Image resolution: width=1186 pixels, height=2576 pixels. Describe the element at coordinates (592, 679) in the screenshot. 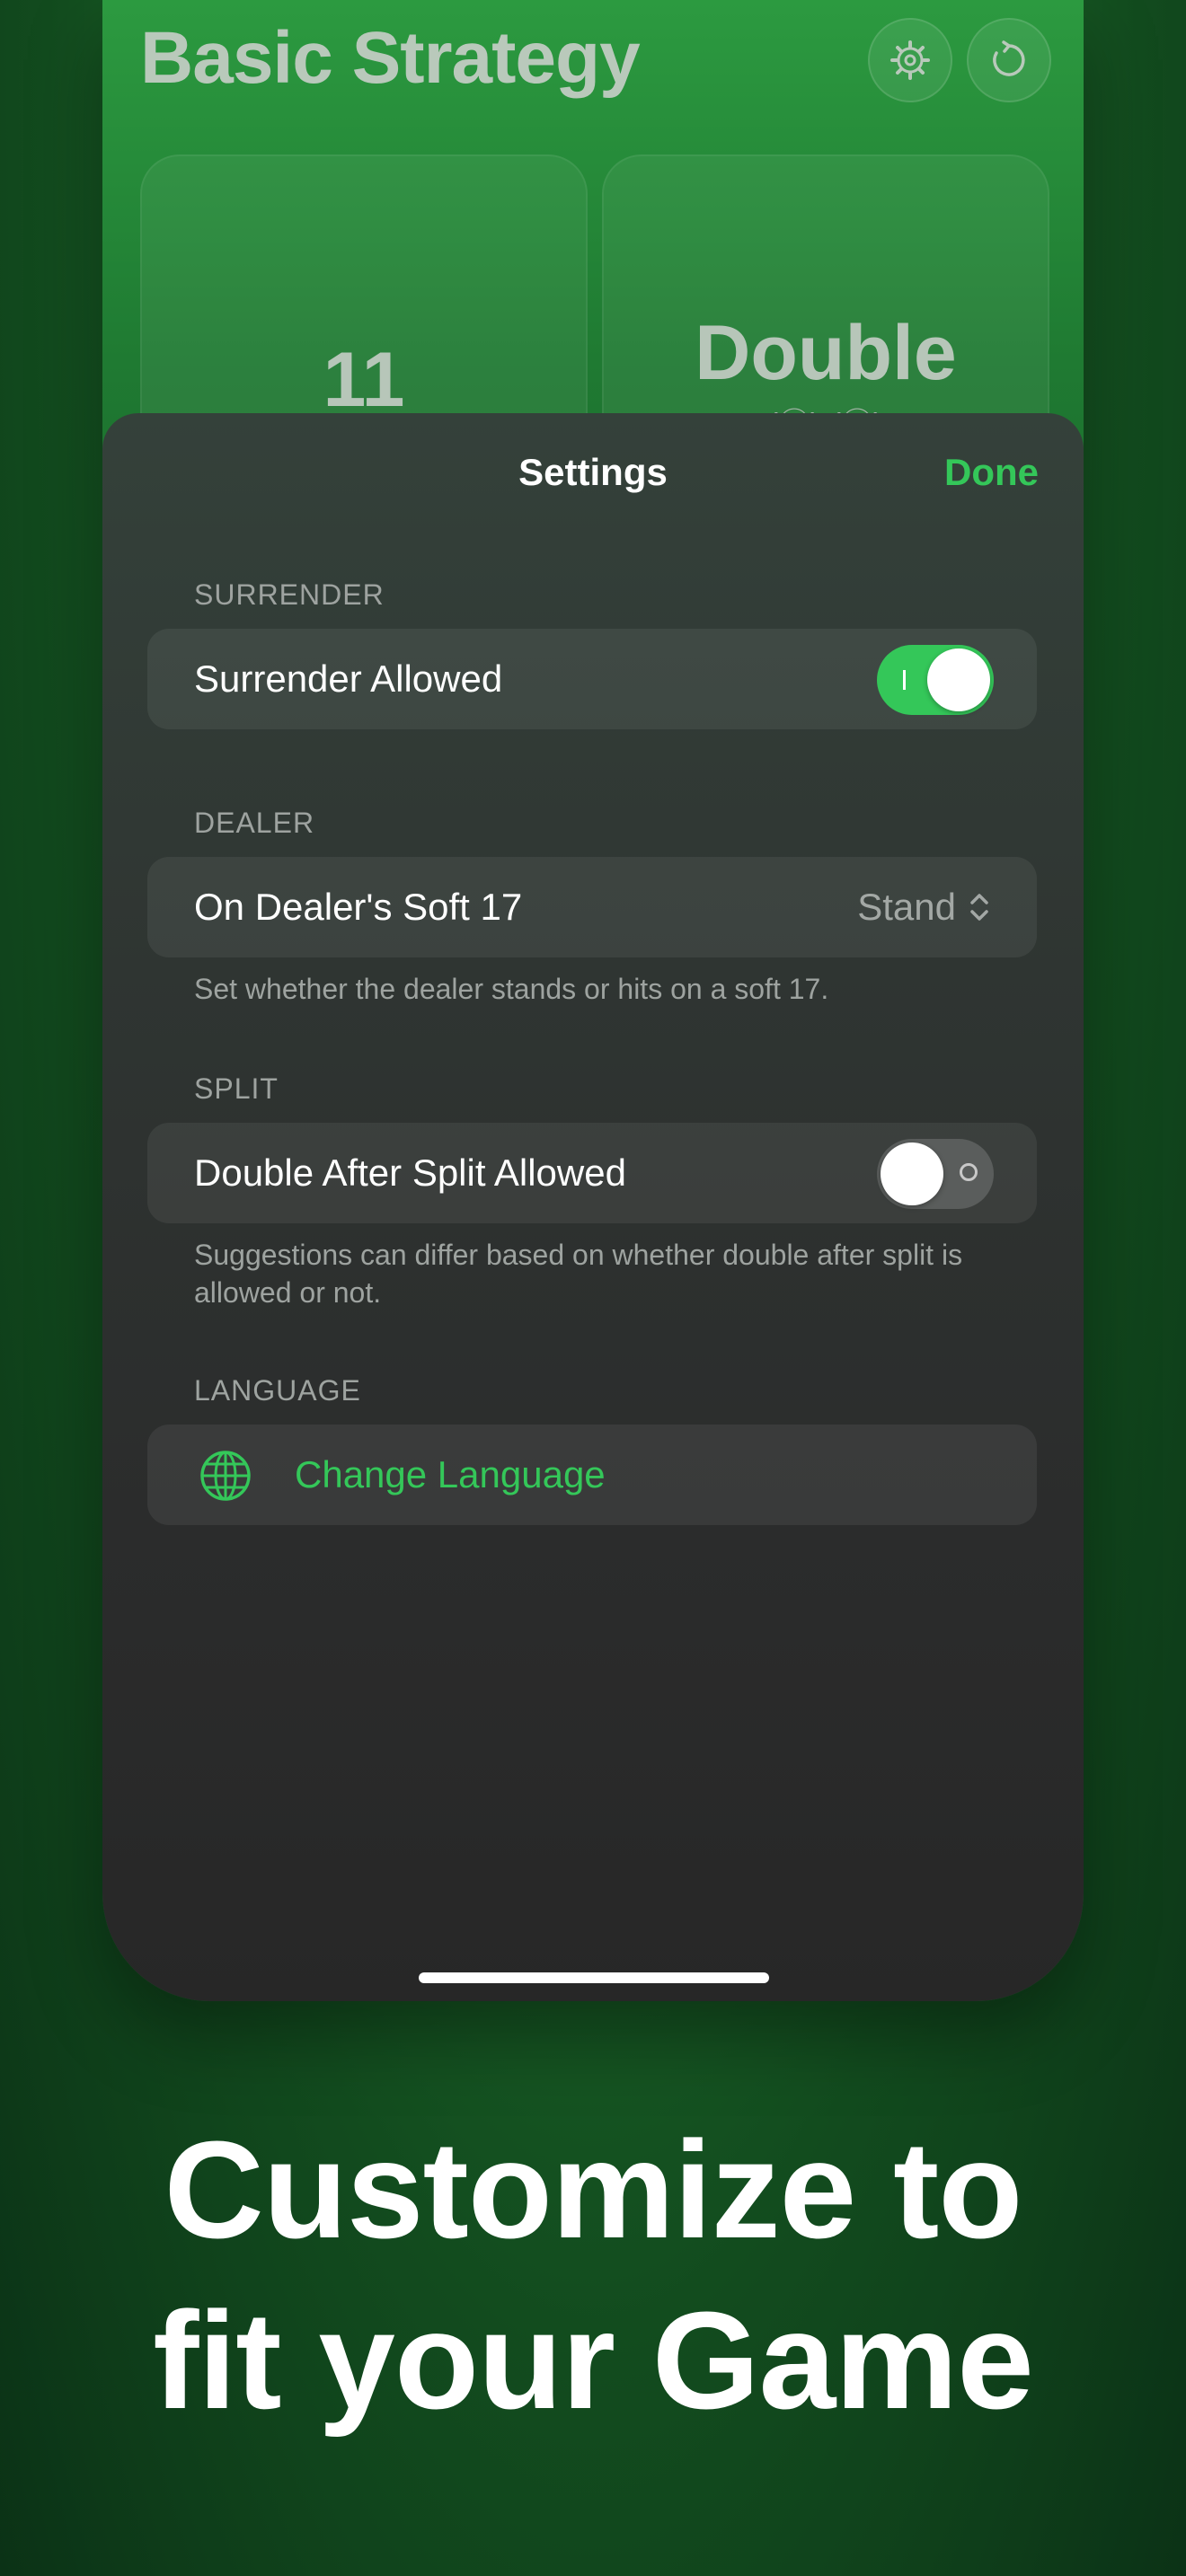

I see `surrender-row: Surrender Allowed` at that location.